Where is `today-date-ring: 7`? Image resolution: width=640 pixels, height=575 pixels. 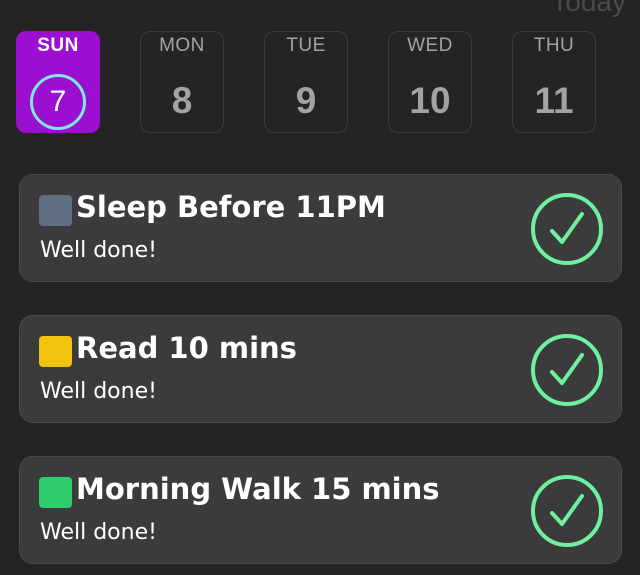
today-date-ring: 7 is located at coordinates (58, 102).